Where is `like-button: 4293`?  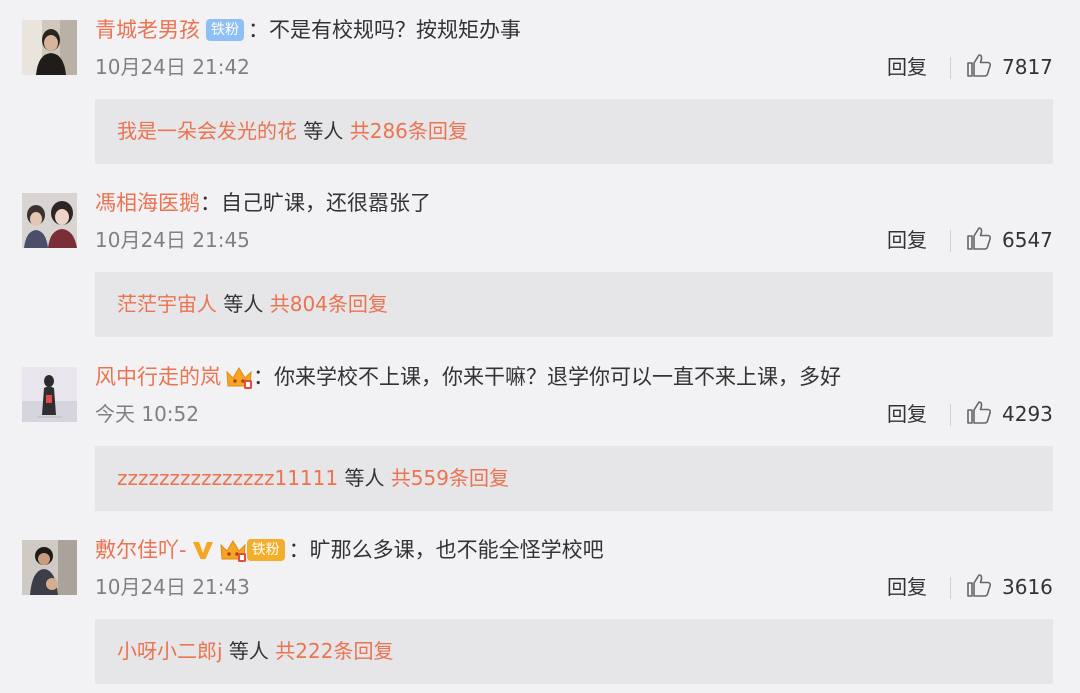
like-button: 4293 is located at coordinates (1009, 414).